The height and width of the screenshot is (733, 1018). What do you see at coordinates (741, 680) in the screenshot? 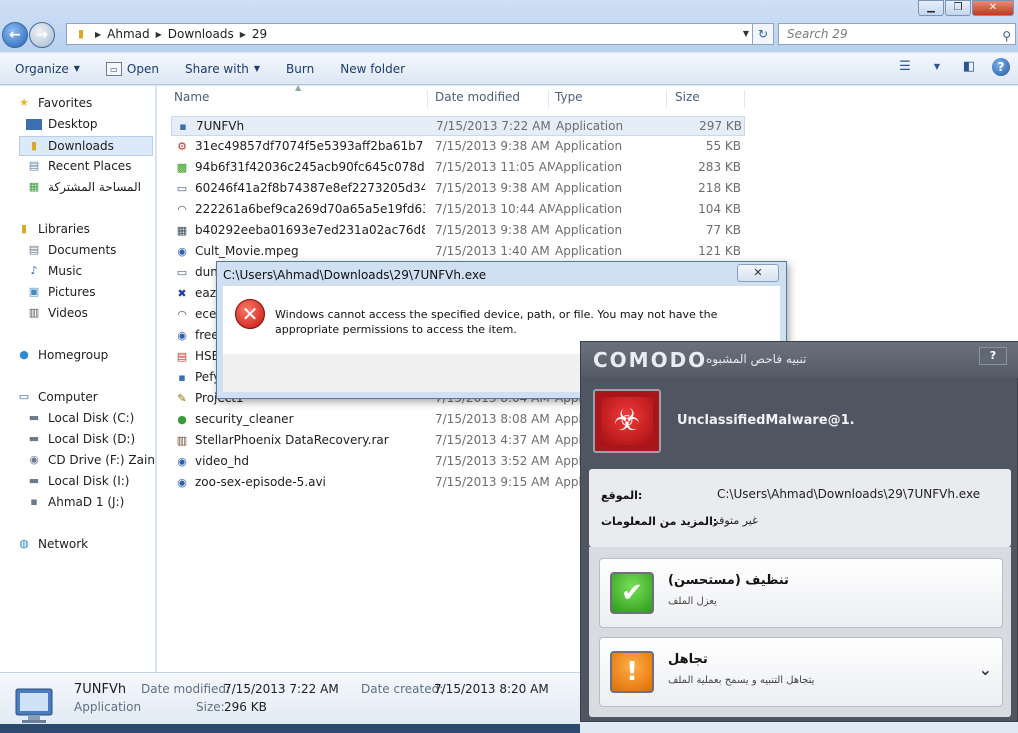
I see `ignore-option-desc: يتجاهل التنبيه و يسمح بعملية الملف` at bounding box center [741, 680].